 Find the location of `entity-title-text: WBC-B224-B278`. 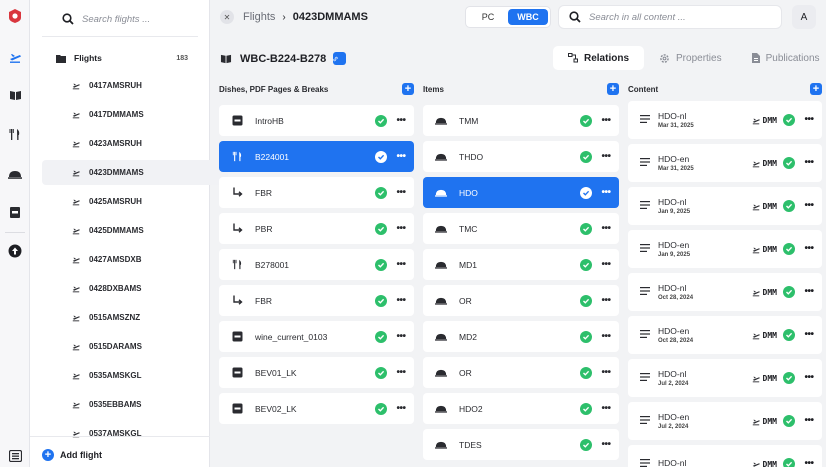

entity-title-text: WBC-B224-B278 is located at coordinates (283, 58).